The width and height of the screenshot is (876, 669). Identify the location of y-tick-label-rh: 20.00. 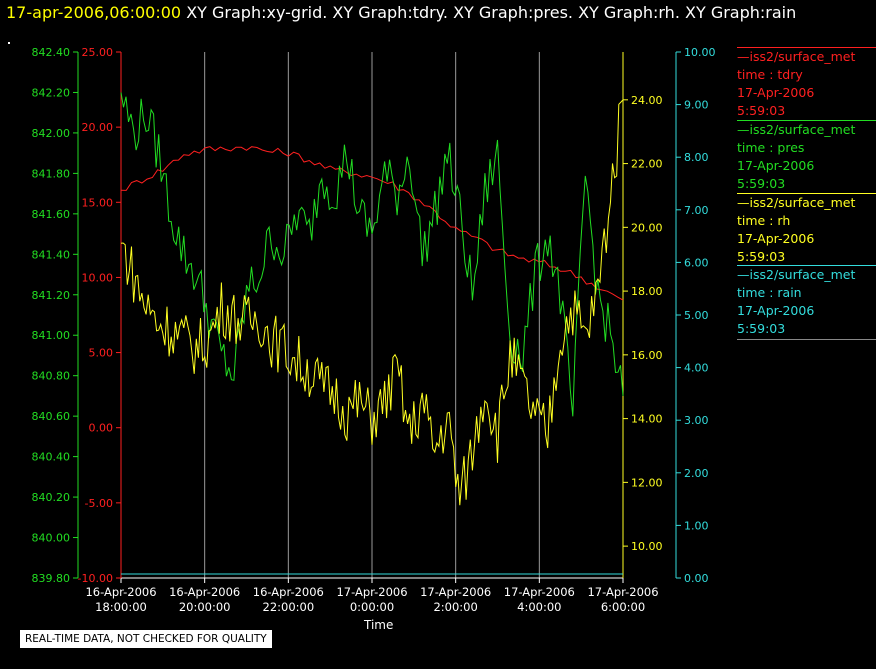
(647, 227).